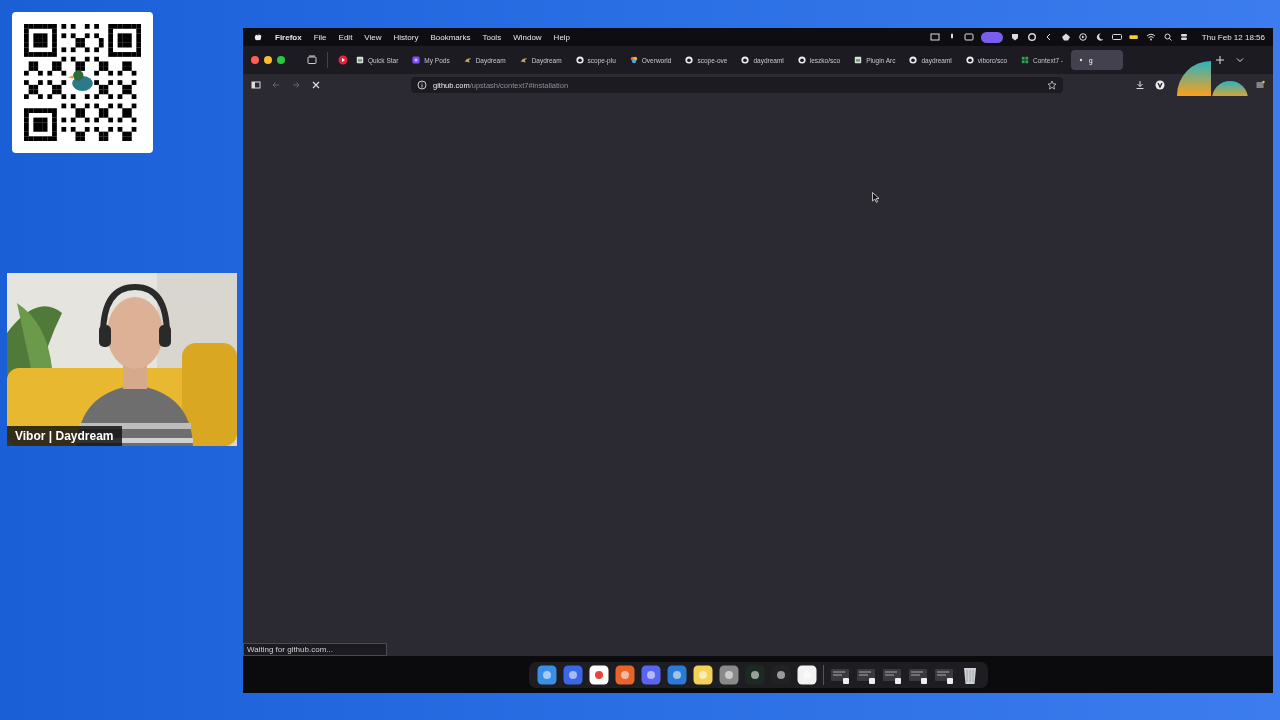 This screenshot has height=720, width=1280. I want to click on battery-icon, so click(1133, 37).